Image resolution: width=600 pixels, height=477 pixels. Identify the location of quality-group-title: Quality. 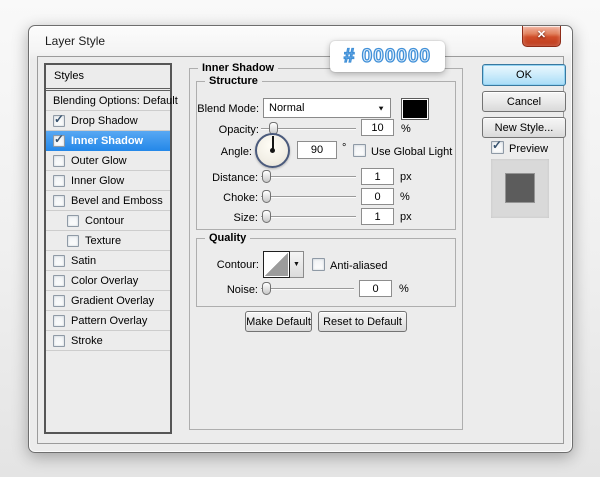
(228, 238).